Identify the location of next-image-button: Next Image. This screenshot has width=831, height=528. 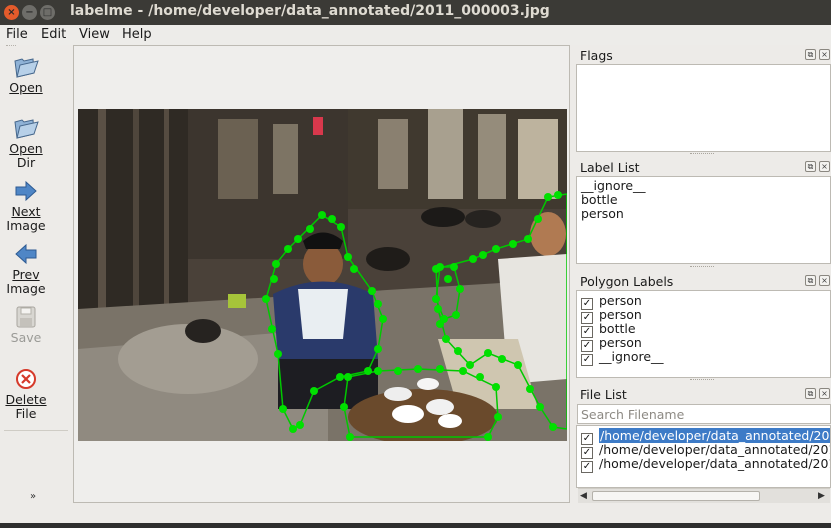
(26, 206).